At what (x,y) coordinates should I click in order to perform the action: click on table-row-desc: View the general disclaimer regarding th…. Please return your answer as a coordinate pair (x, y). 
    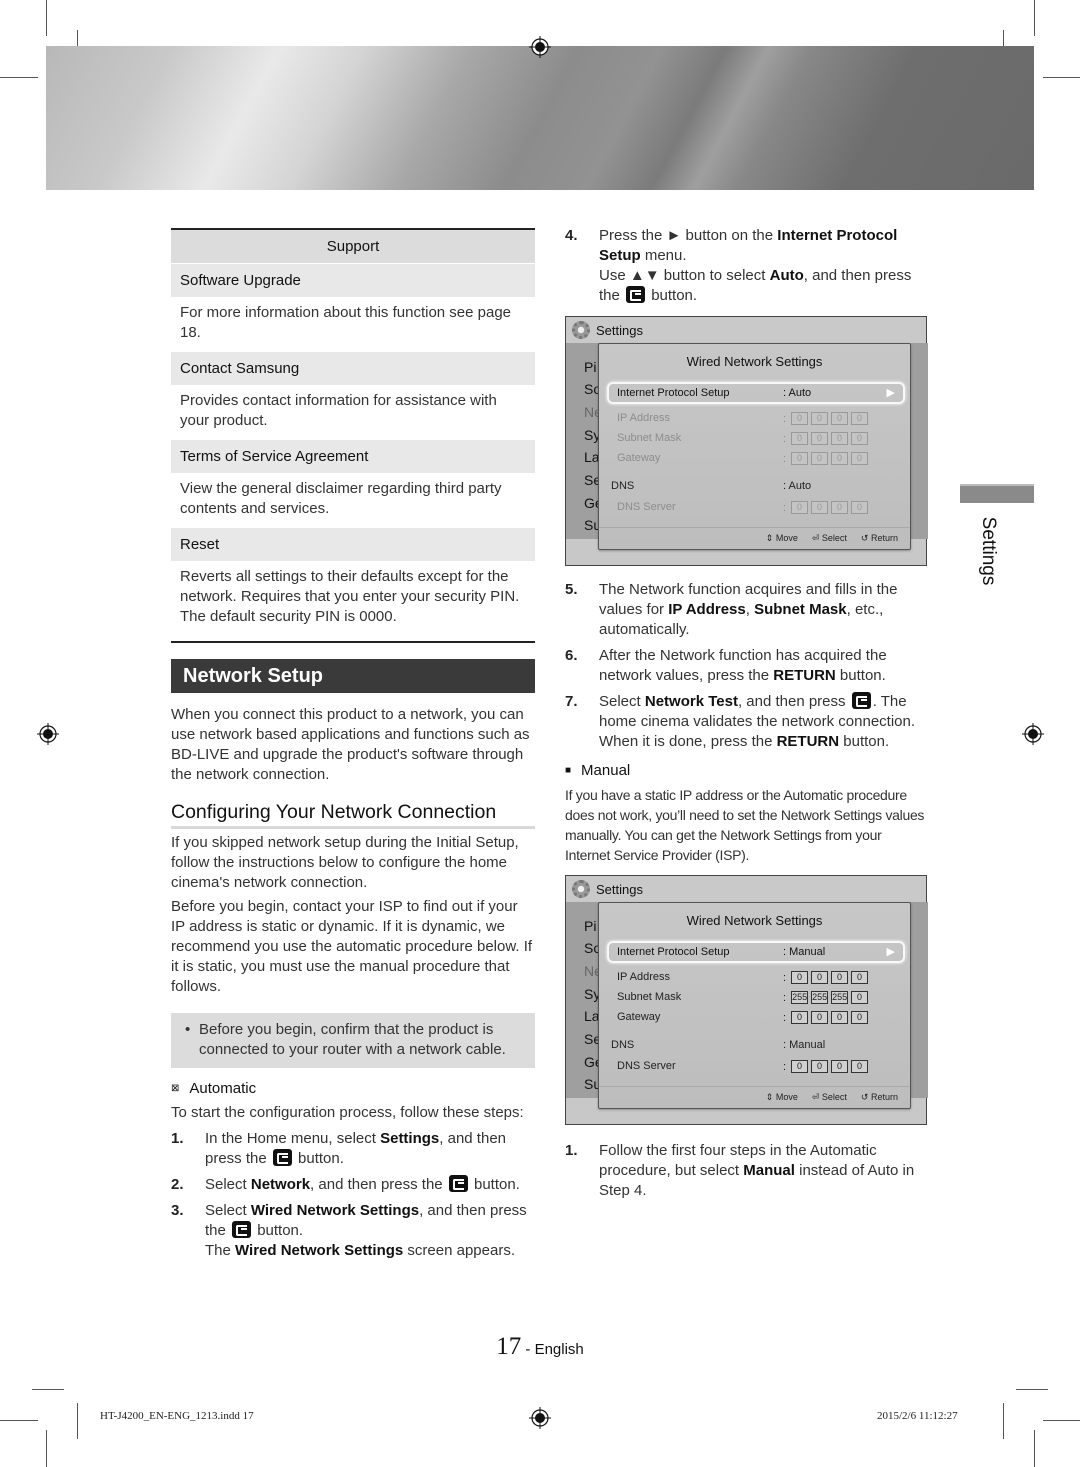
    Looking at the image, I should click on (341, 498).